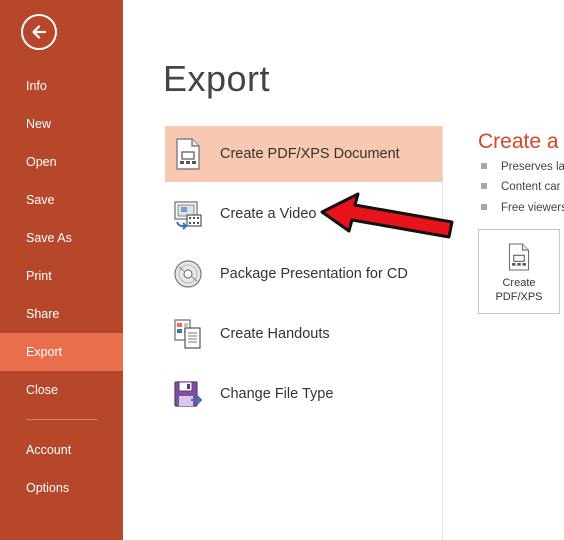  I want to click on create-pdf-xps-button: Create PDF/XPS, so click(519, 271).